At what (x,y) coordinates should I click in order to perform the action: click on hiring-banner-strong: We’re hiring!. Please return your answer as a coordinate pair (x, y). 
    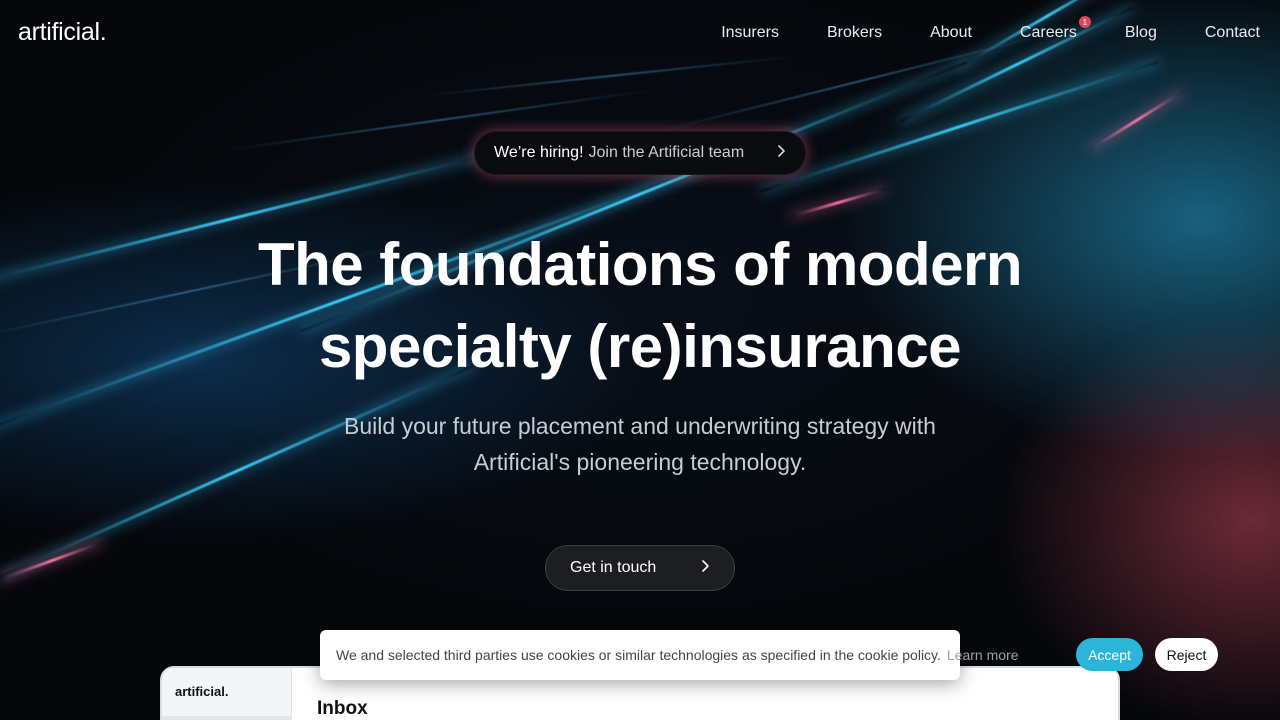
    Looking at the image, I should click on (539, 152).